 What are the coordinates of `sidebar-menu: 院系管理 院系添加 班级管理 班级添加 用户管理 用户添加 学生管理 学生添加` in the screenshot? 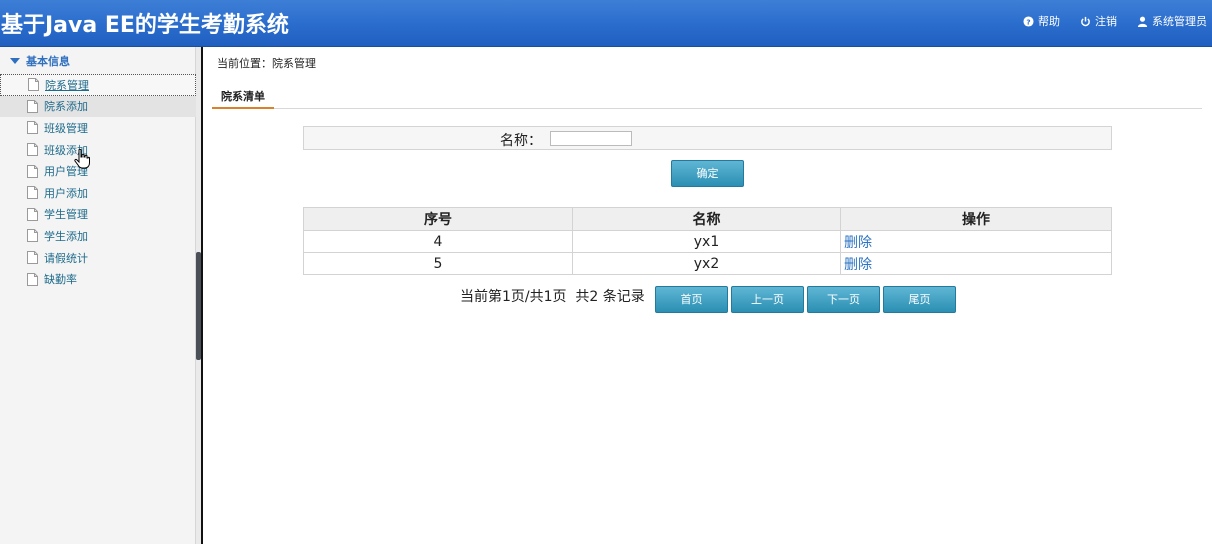 It's located at (98, 182).